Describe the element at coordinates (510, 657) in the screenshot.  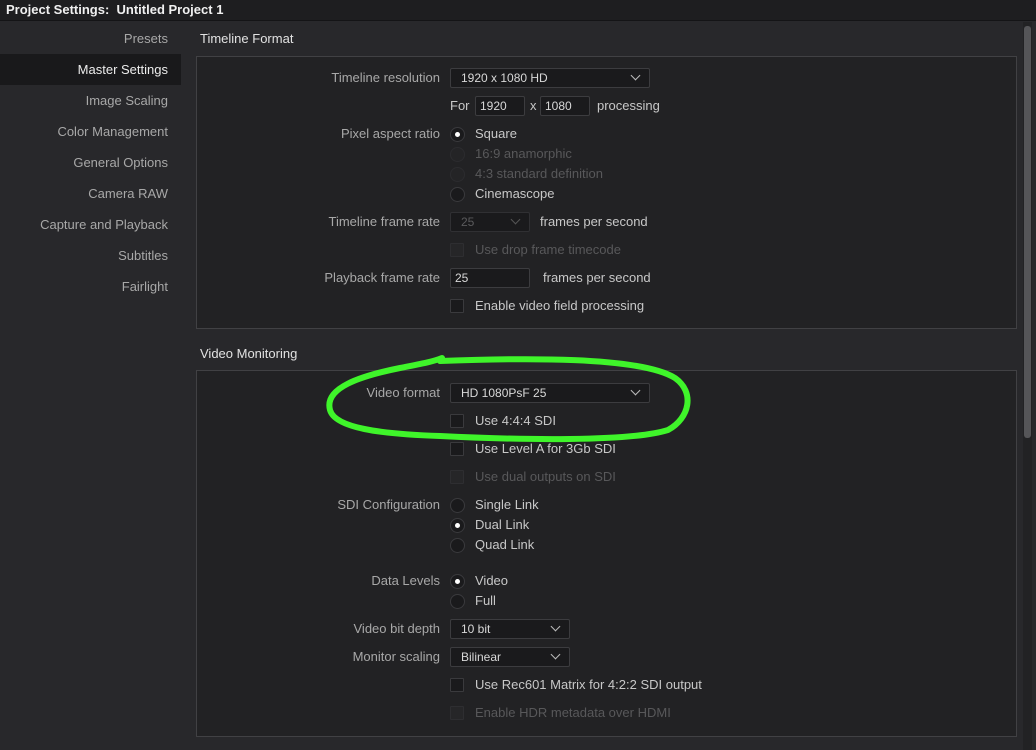
I see `monitor-scaling-dropdown: Bilinear` at that location.